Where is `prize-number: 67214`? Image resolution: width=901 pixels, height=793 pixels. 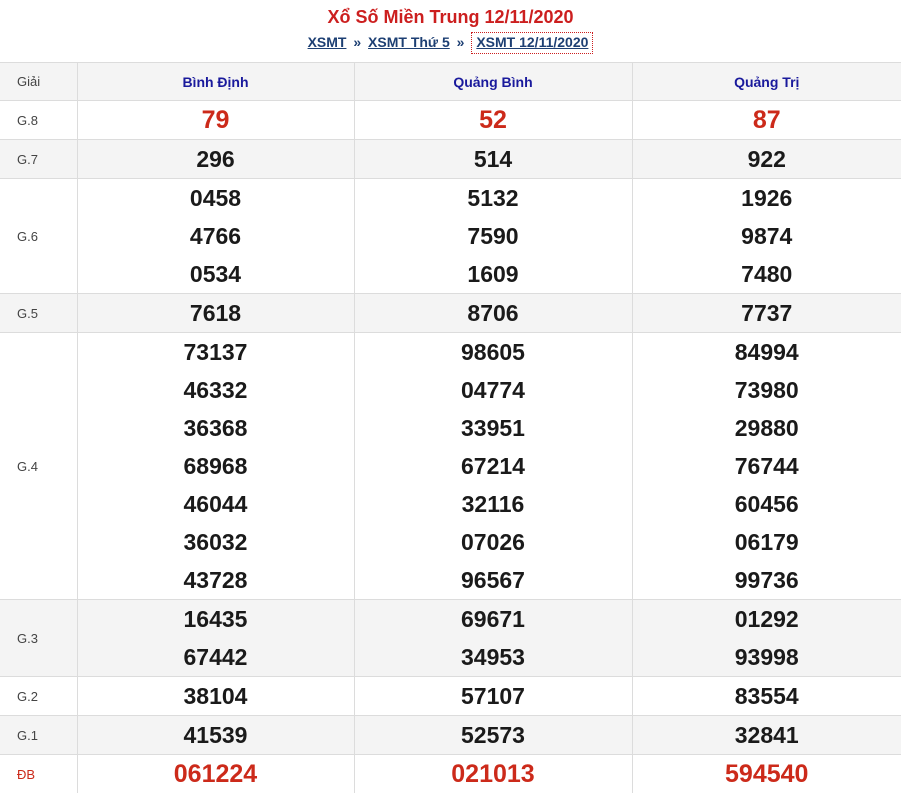
prize-number: 67214 is located at coordinates (493, 466).